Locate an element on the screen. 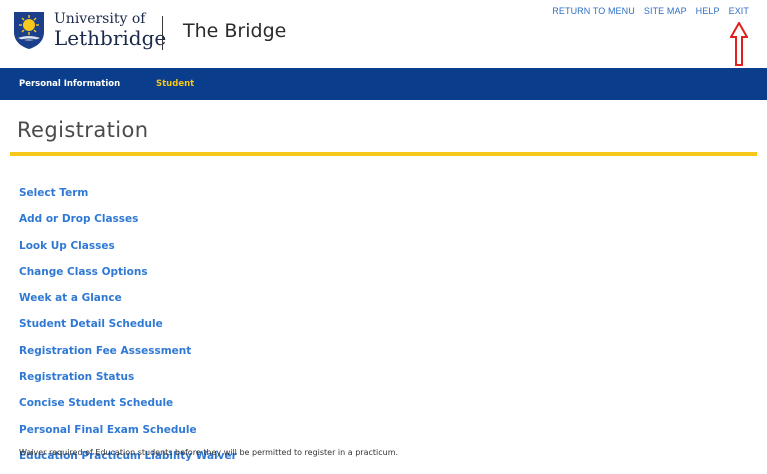 This screenshot has height=474, width=767. page-title: Registration is located at coordinates (83, 130).